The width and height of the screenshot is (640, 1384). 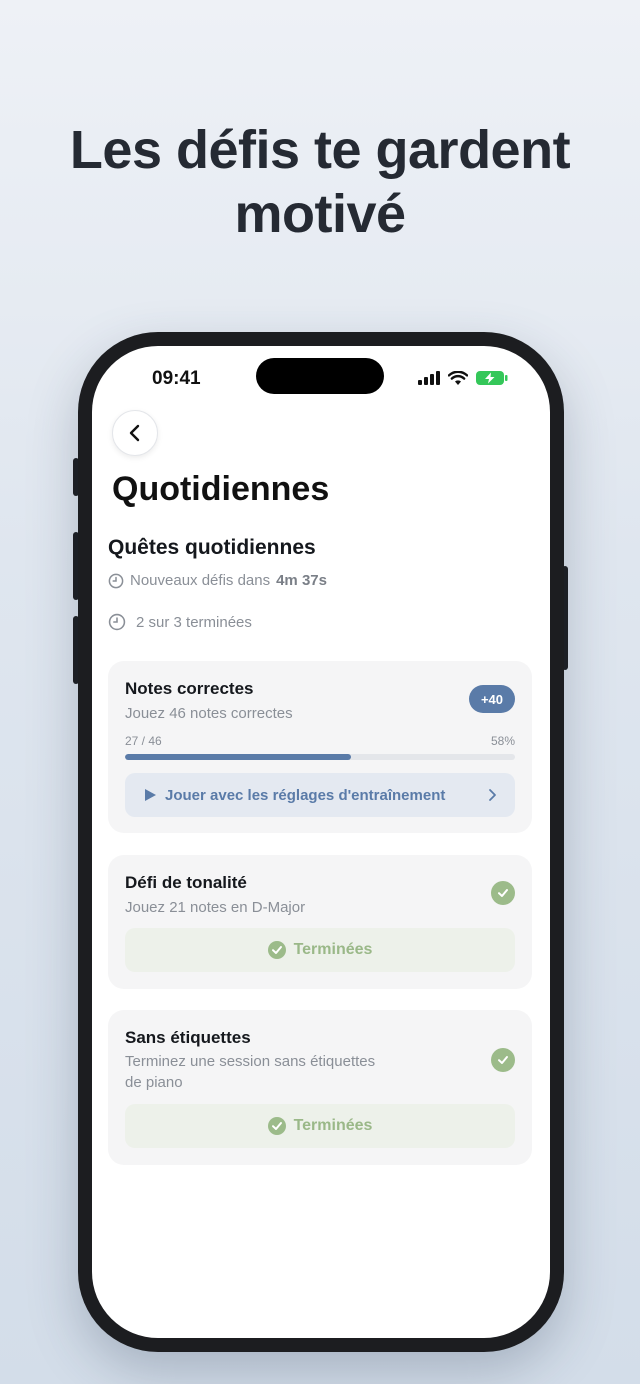 I want to click on headline-line-2: motivé, so click(x=320, y=214).